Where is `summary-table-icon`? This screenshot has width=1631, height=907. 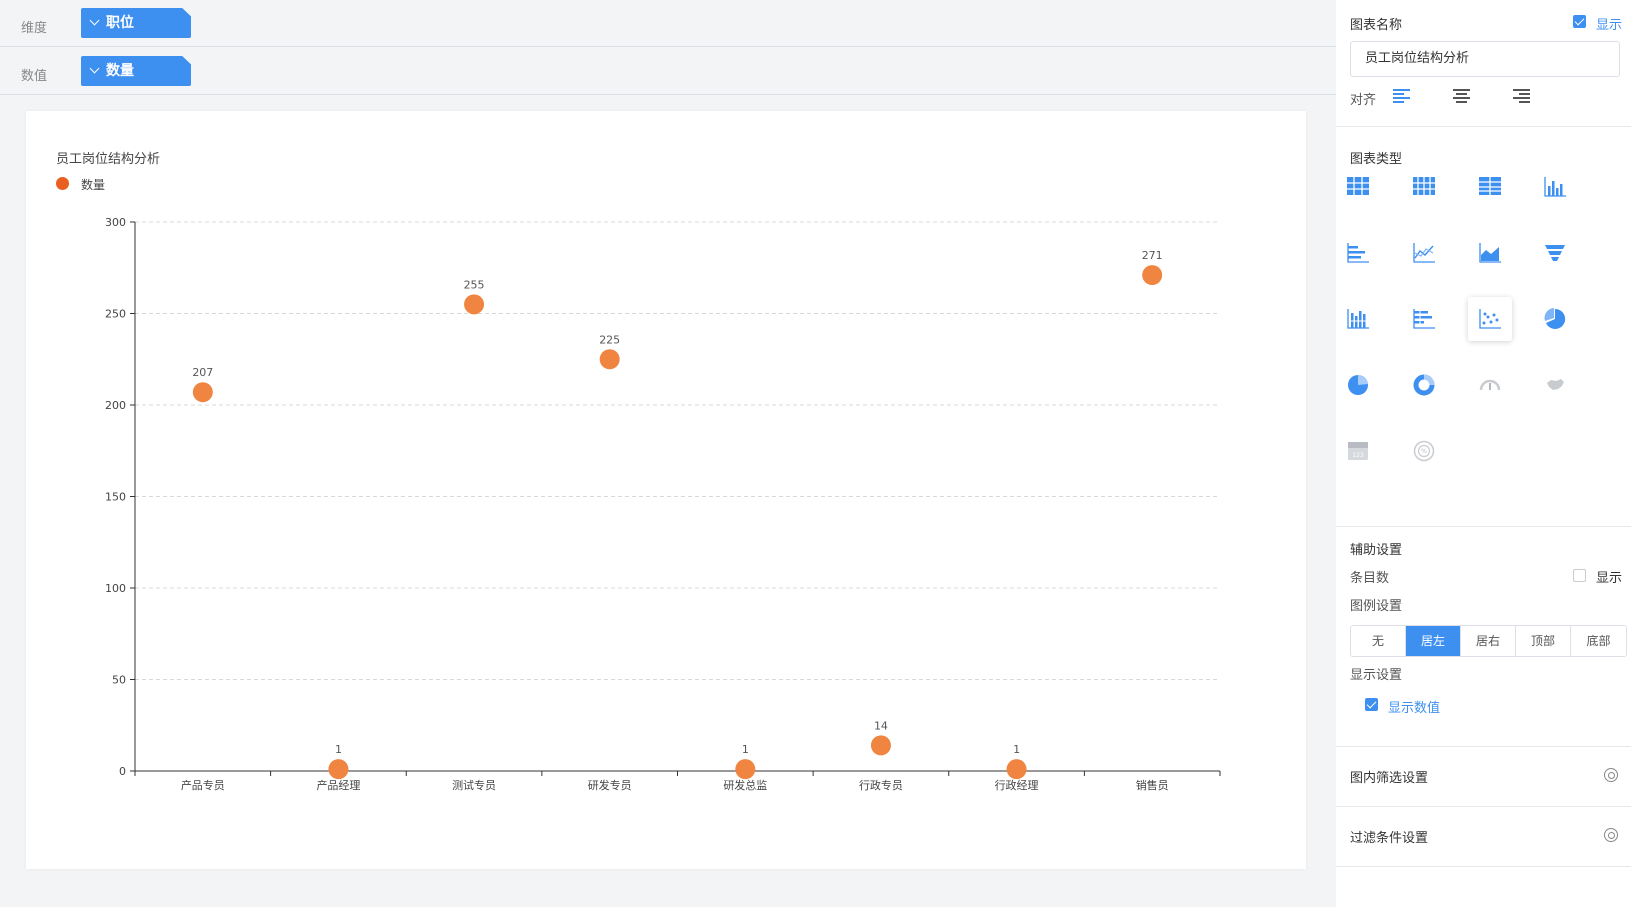
summary-table-icon is located at coordinates (1490, 187).